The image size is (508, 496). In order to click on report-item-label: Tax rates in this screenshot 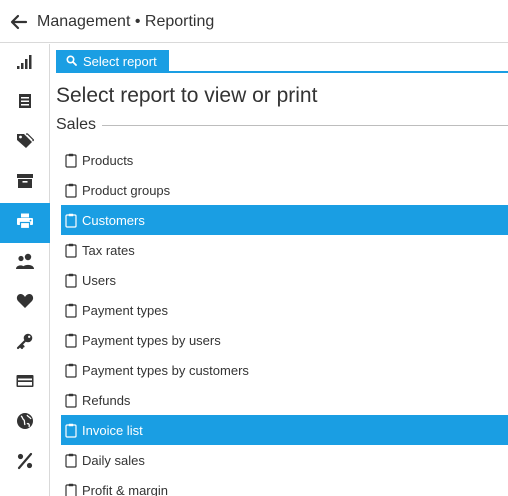, I will do `click(108, 250)`.